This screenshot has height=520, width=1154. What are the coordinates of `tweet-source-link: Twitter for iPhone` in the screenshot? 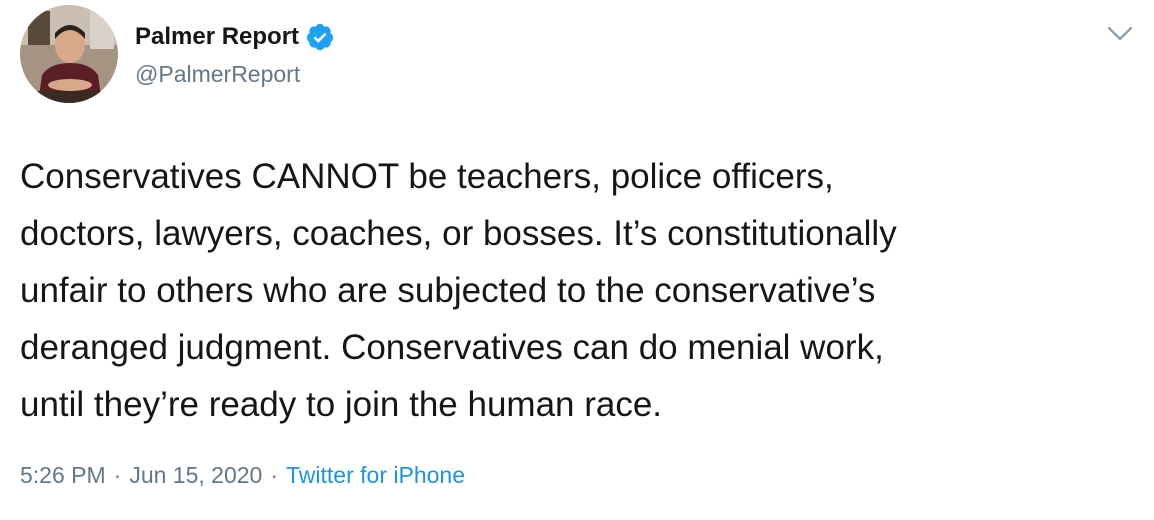 It's located at (375, 475).